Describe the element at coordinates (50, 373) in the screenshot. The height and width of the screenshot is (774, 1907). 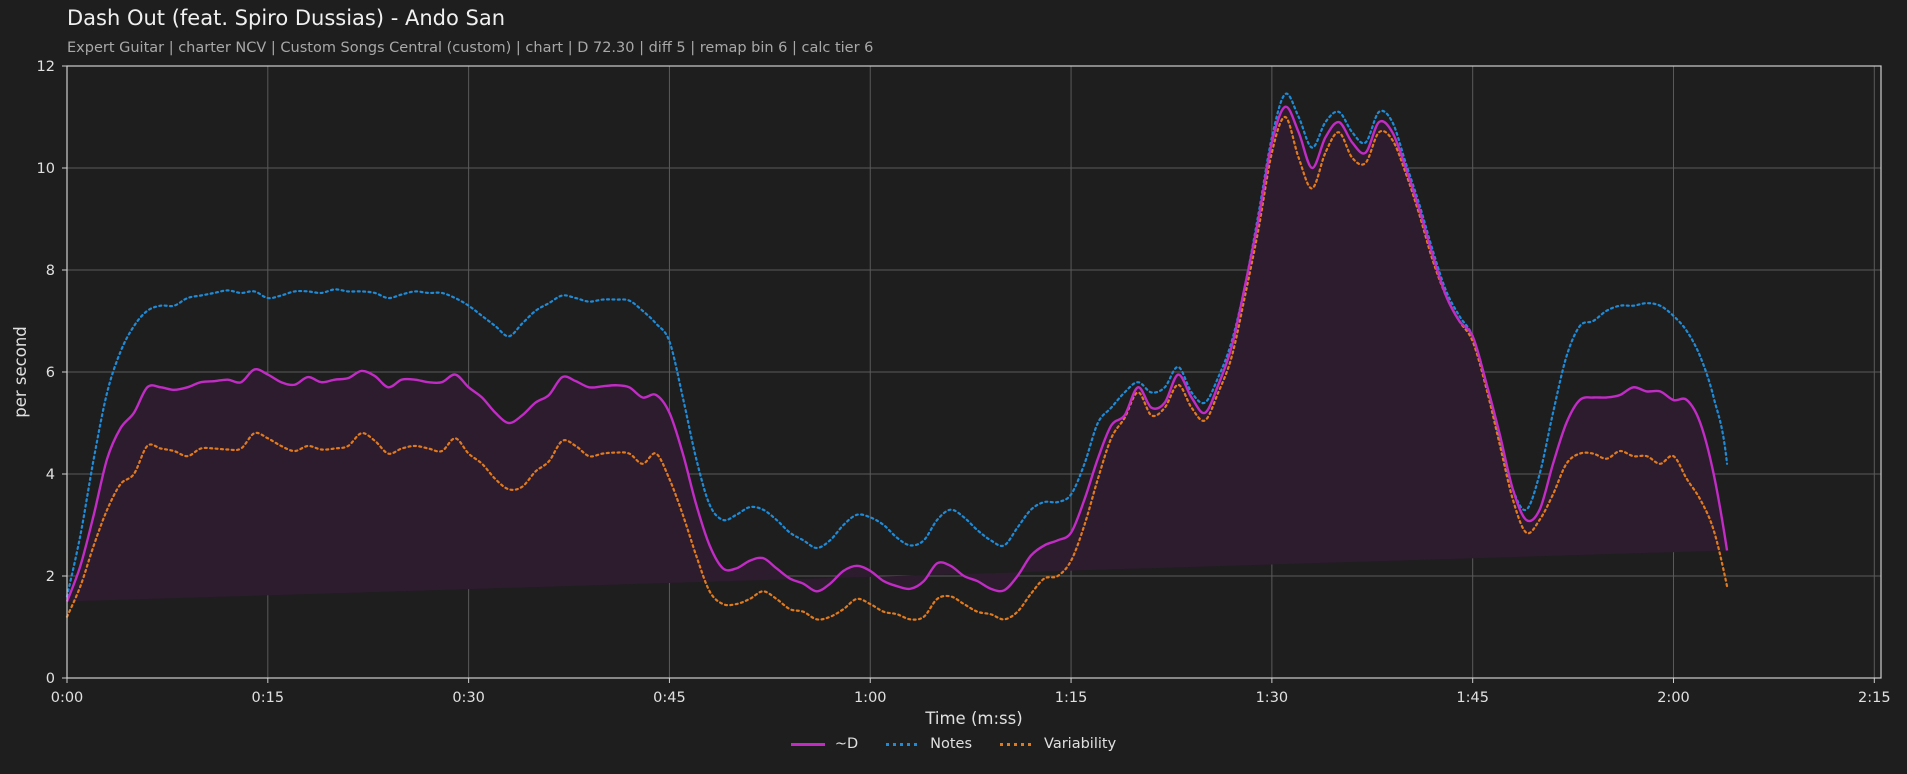
I see `y-tick-label: 6` at that location.